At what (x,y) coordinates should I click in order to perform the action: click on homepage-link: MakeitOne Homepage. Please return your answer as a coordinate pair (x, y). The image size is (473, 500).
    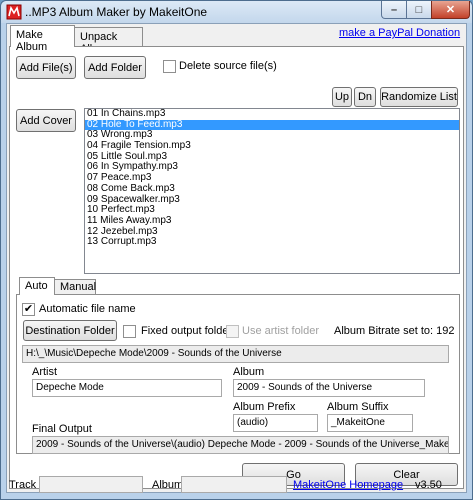
    Looking at the image, I should click on (348, 485).